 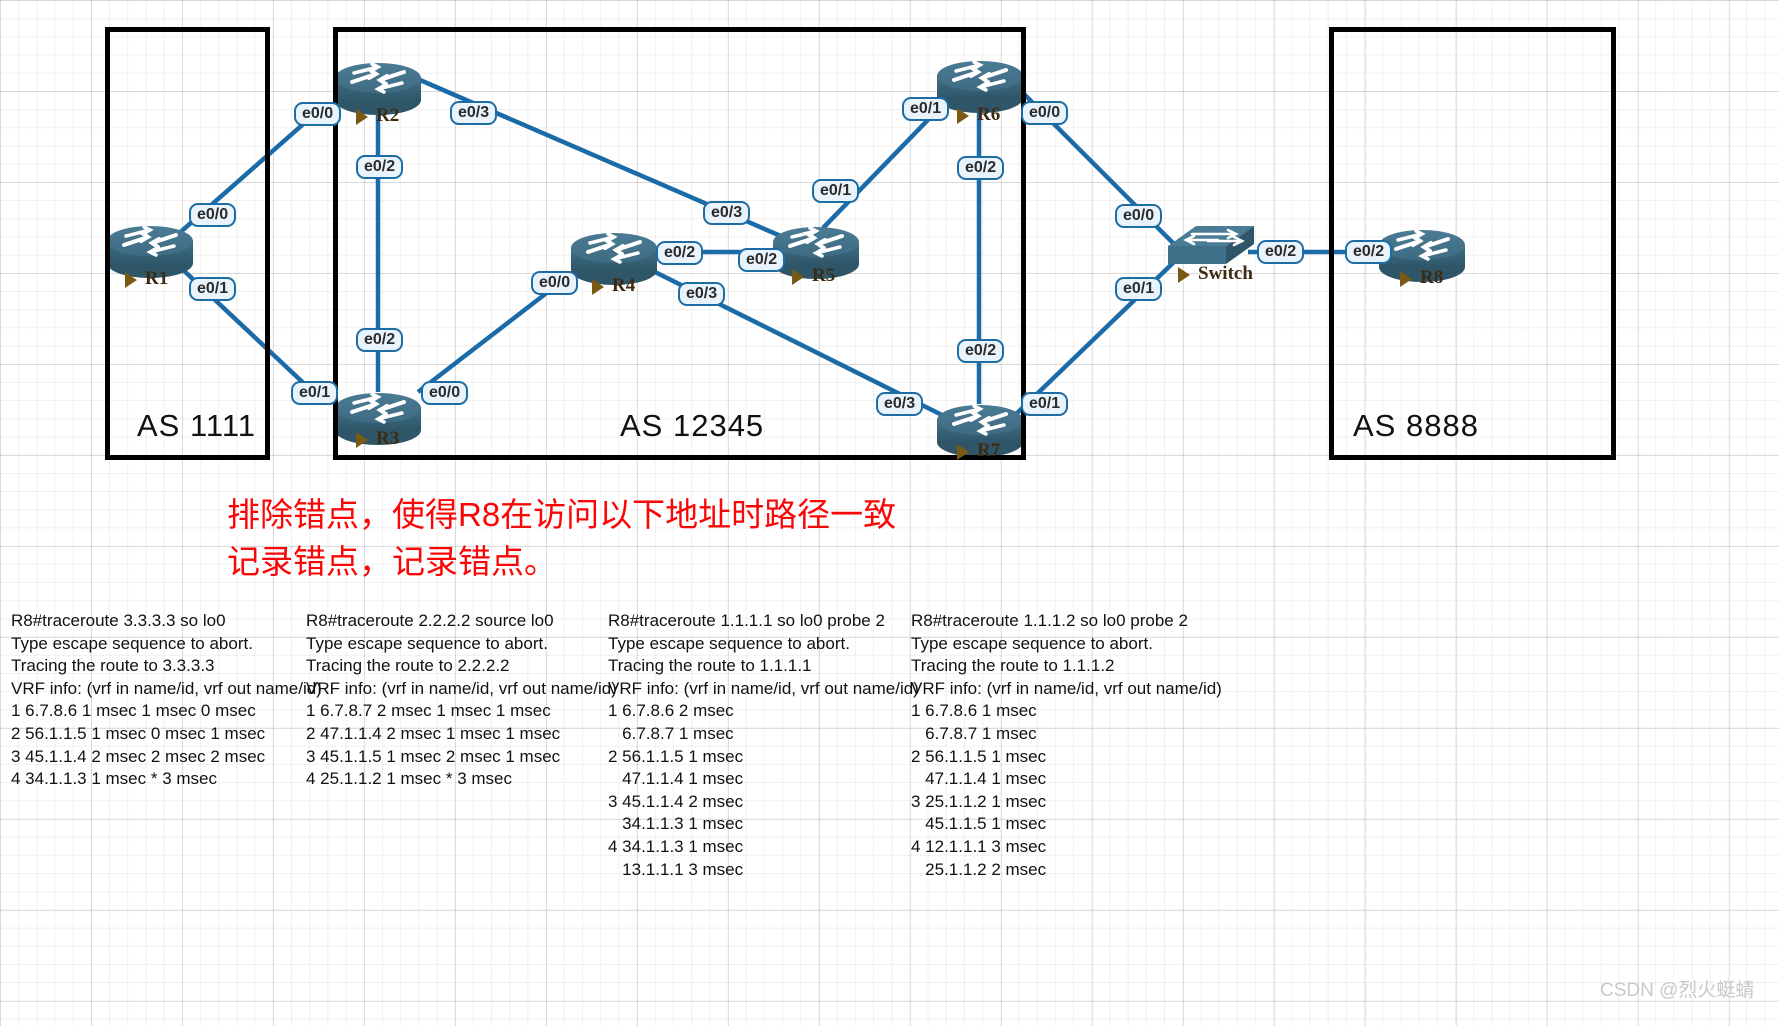 I want to click on port-r7-e0-1: e0/1, so click(x=1045, y=404).